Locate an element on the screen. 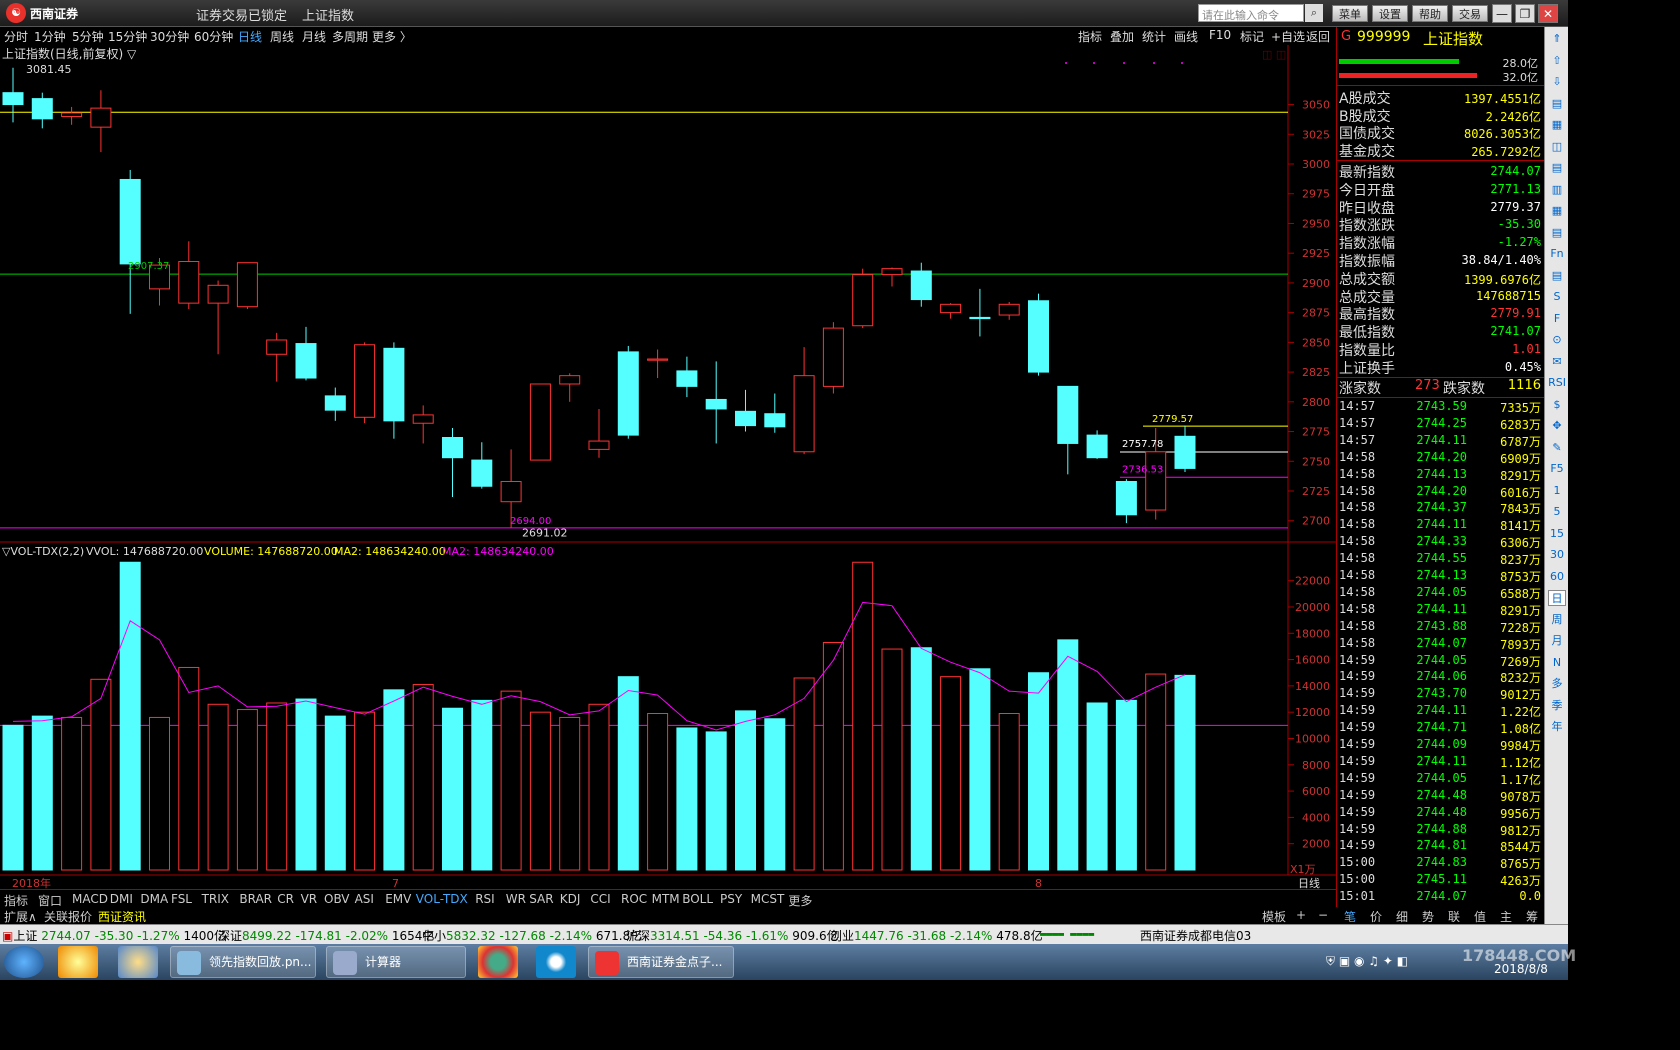 The image size is (1680, 1050). tray-icons: ⛨ ▣ ◉ ♫ ✦ ◧ is located at coordinates (1367, 961).